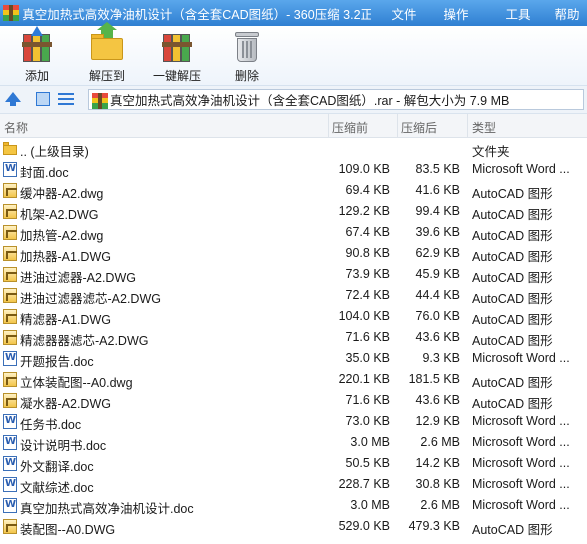 This screenshot has height=544, width=587. What do you see at coordinates (13, 103) in the screenshot?
I see `up-arrow-stem` at bounding box center [13, 103].